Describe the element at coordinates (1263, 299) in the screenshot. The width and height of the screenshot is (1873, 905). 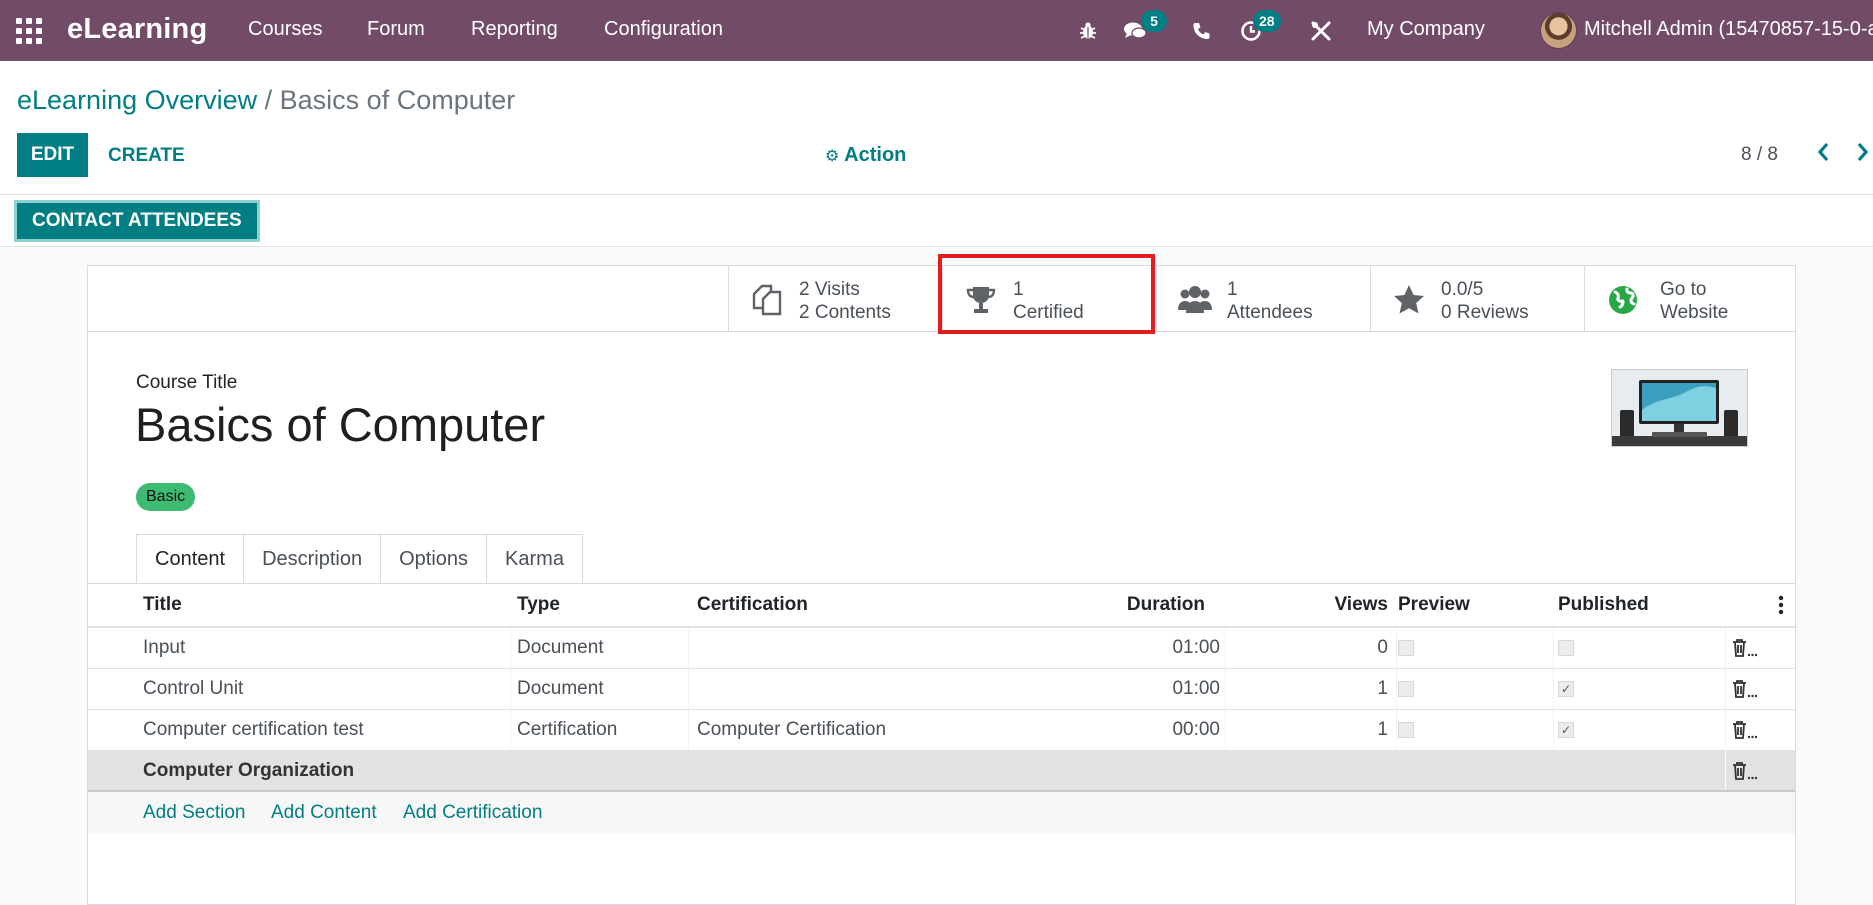
I see `attendees-stat-button: 1 Attendees` at that location.